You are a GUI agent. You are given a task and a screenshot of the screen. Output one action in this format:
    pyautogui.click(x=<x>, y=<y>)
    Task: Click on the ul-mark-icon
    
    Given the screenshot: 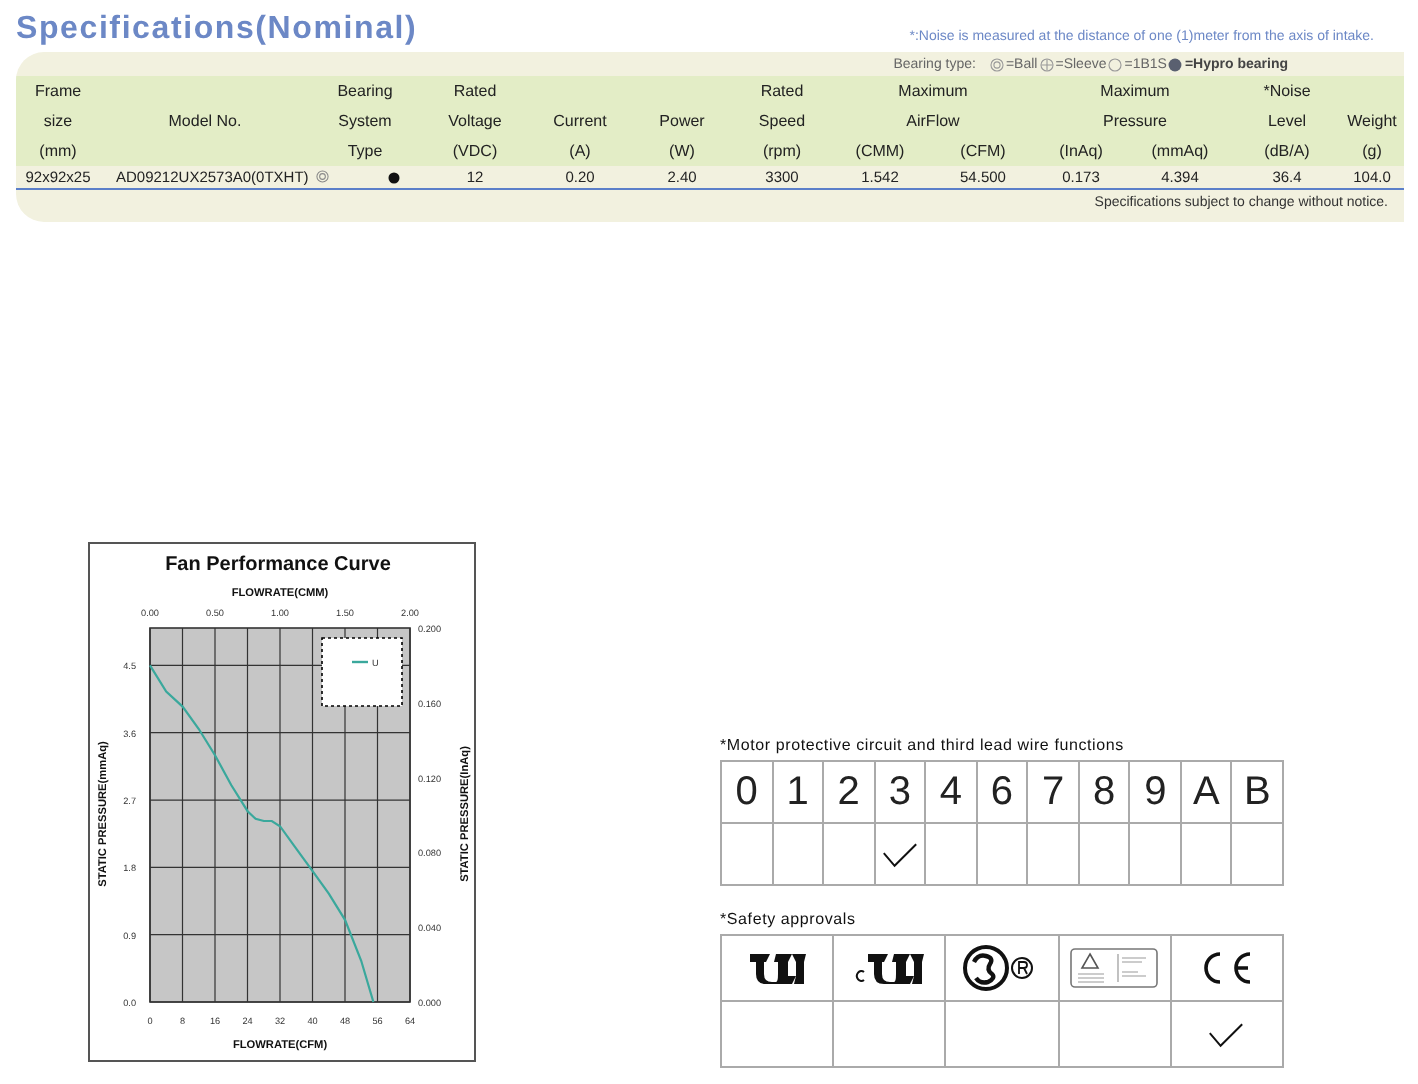 What is the action you would take?
    pyautogui.click(x=777, y=968)
    